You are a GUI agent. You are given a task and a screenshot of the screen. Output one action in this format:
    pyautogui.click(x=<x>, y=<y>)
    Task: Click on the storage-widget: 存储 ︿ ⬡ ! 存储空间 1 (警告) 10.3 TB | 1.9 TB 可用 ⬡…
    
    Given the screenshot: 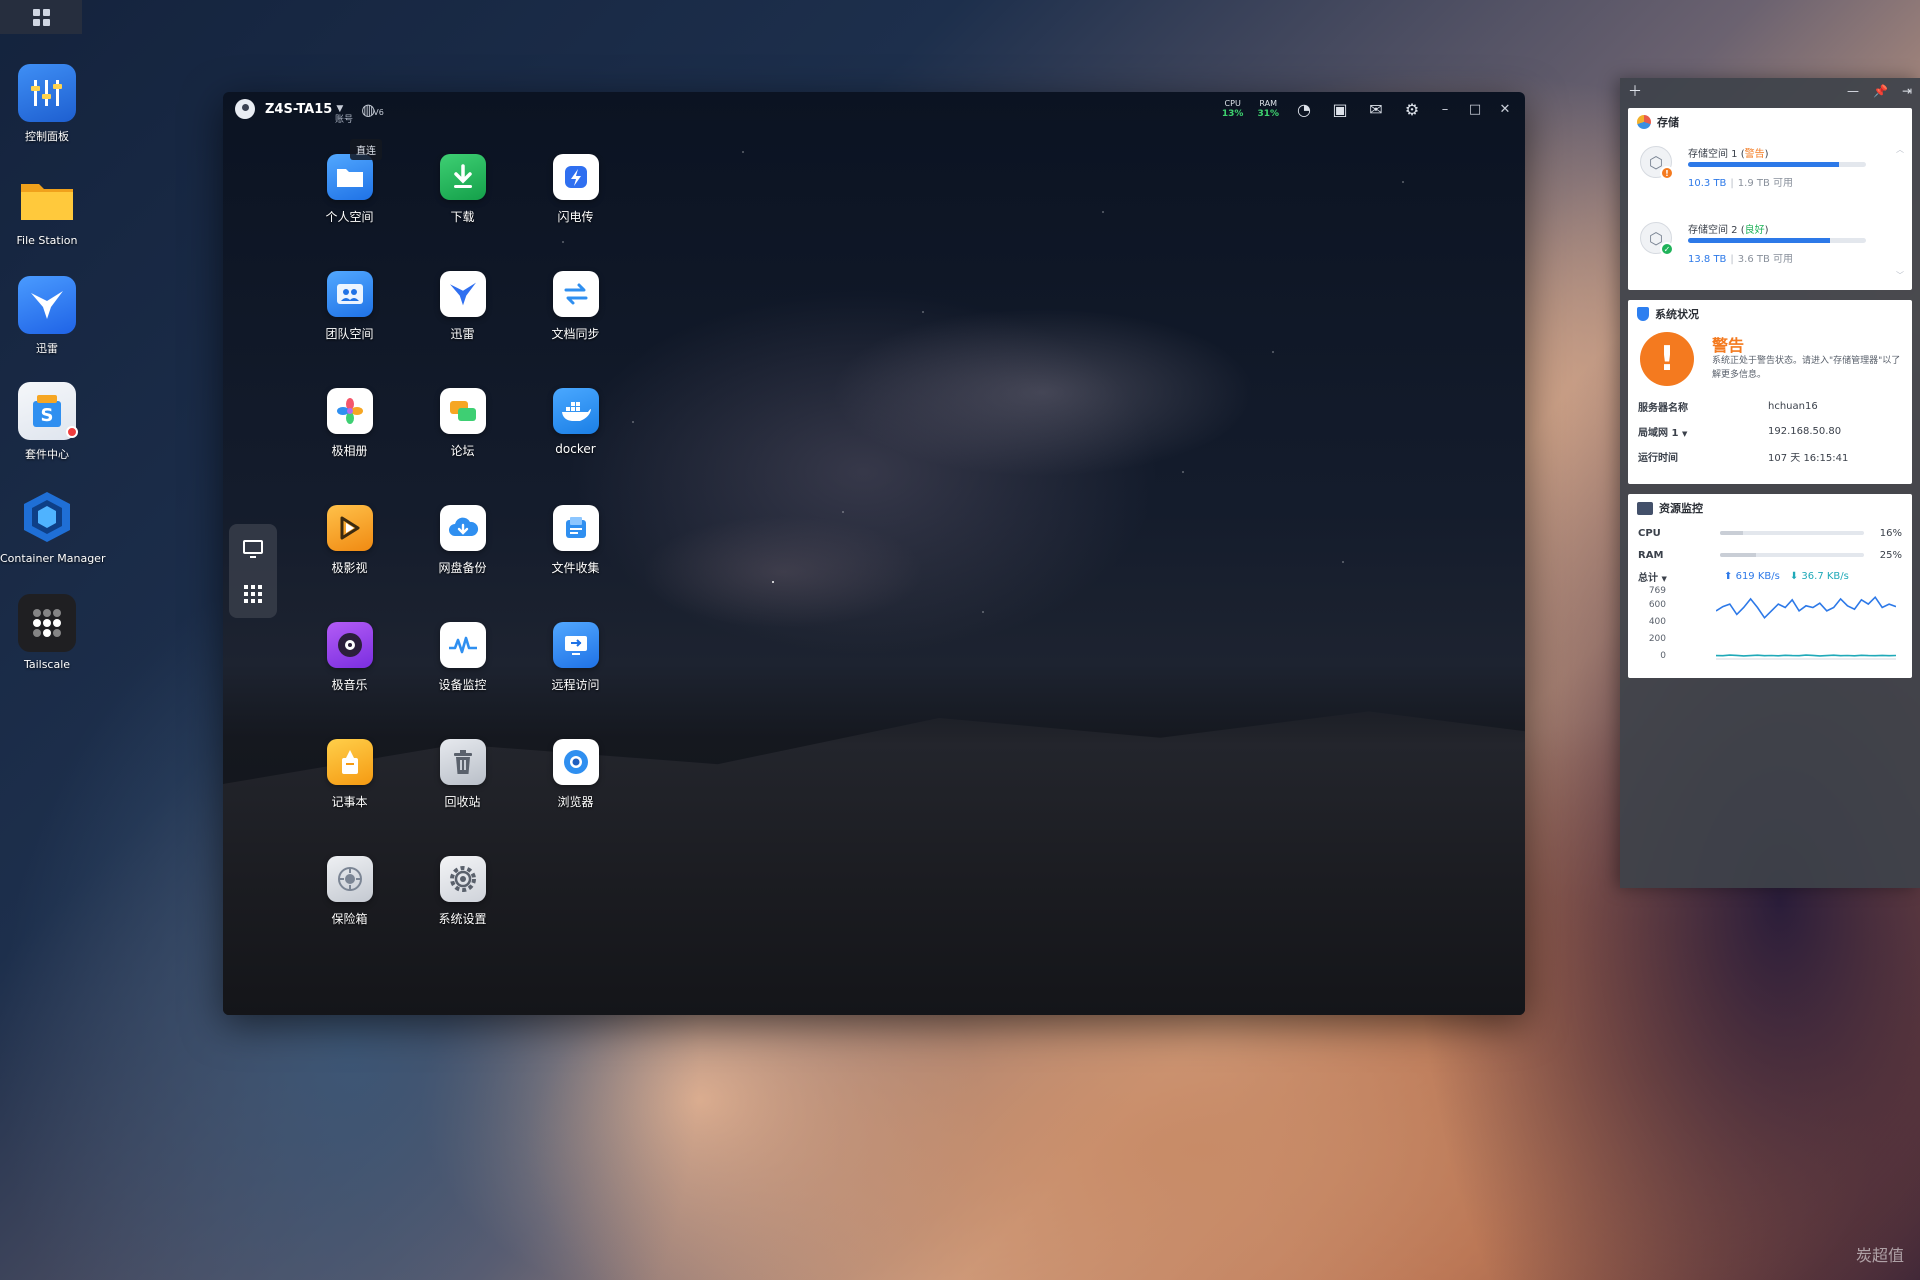 What is the action you would take?
    pyautogui.click(x=1770, y=199)
    